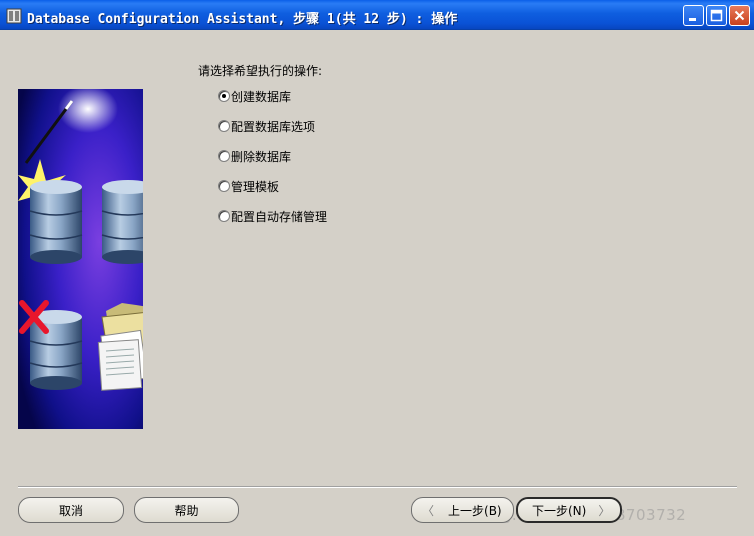 The width and height of the screenshot is (754, 536). I want to click on option-label: 配置自动存储管理, so click(279, 216).